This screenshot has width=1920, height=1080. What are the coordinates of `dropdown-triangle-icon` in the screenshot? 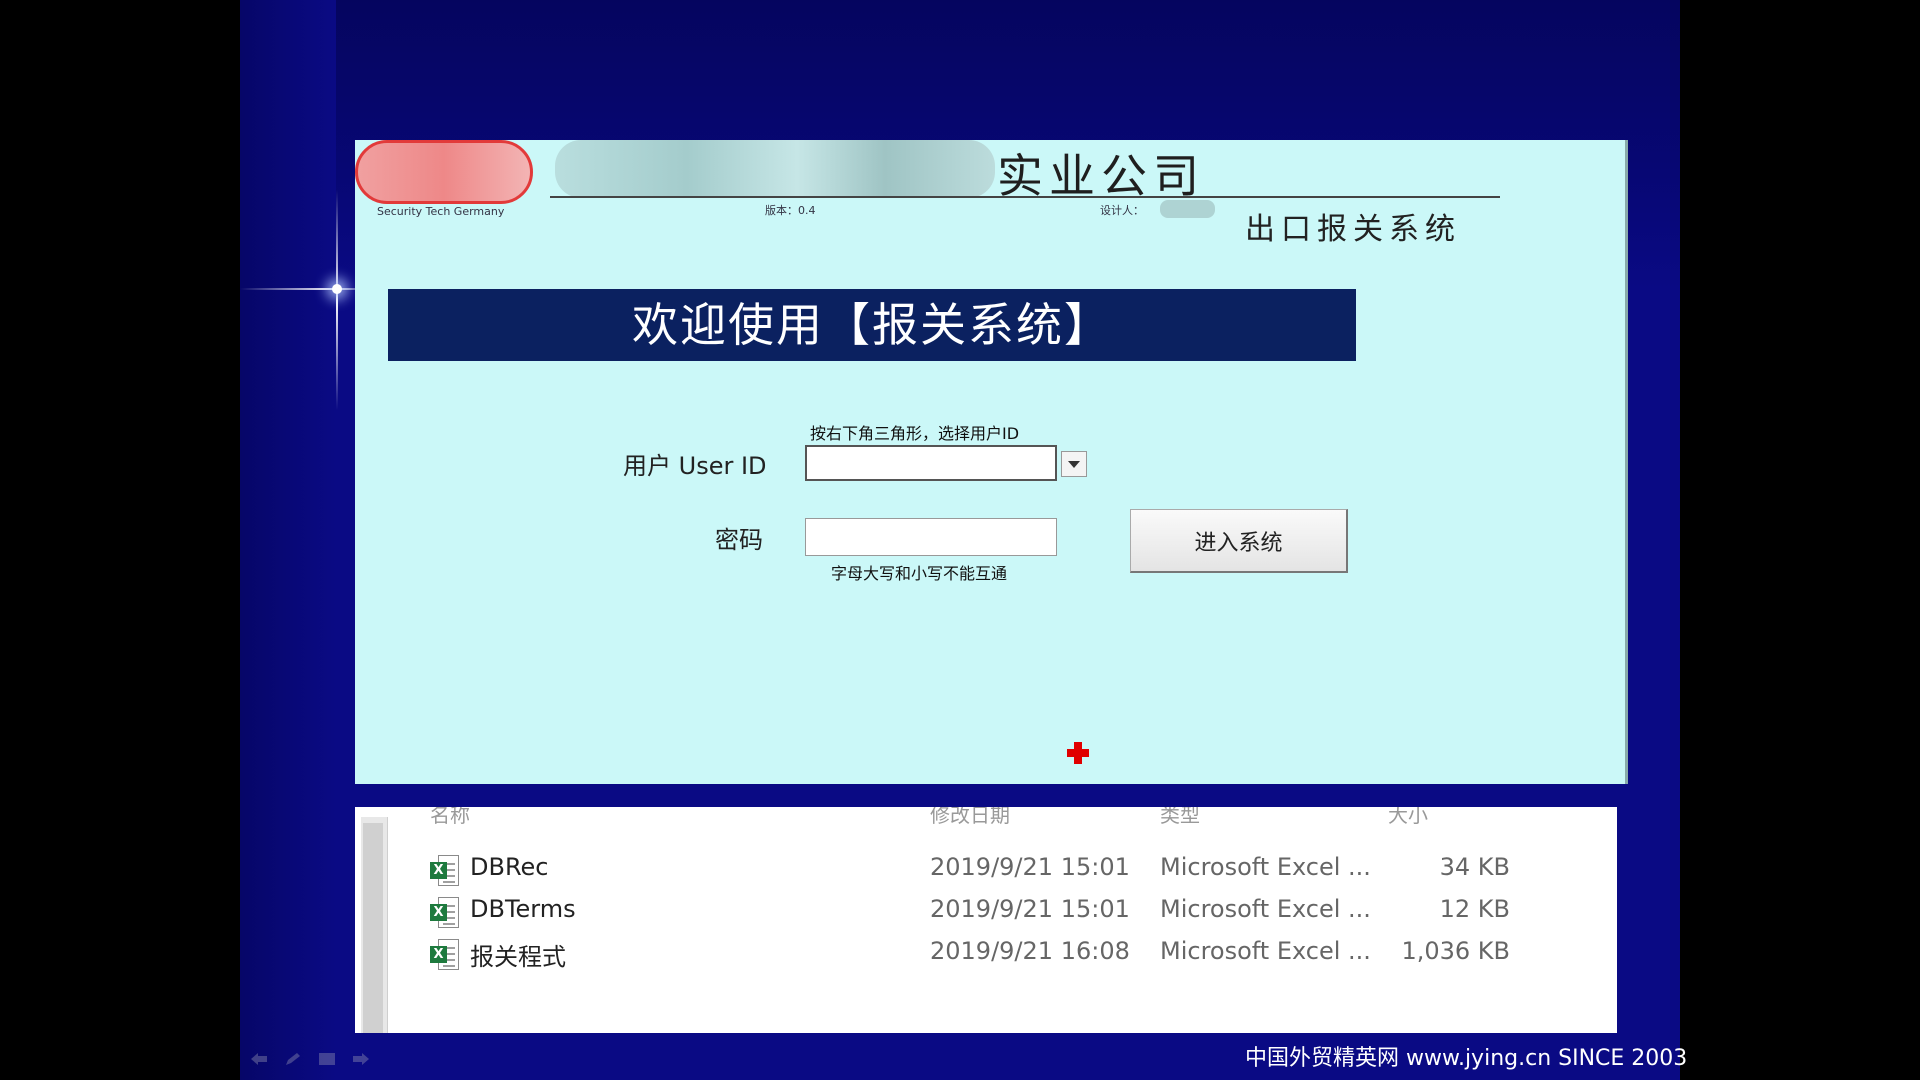 It's located at (1074, 464).